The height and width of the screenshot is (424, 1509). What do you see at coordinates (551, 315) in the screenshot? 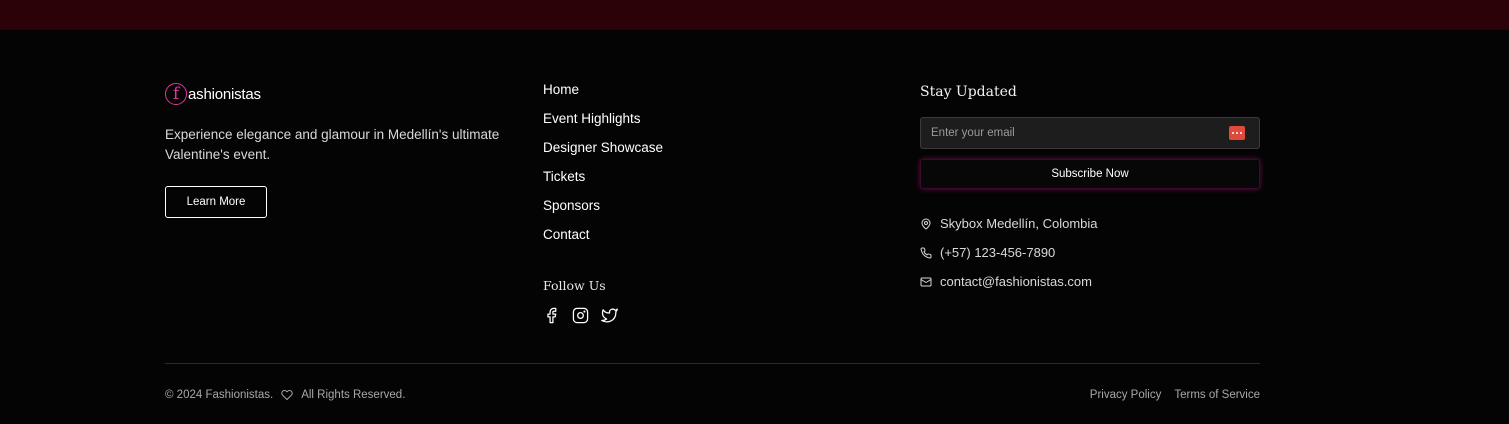
I see `facebook-icon` at bounding box center [551, 315].